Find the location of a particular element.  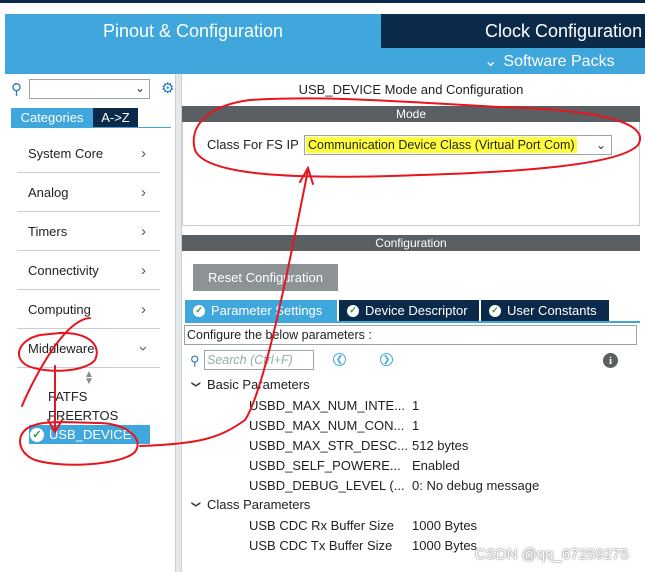

group-class-parameters: ❯ Class Parameters is located at coordinates (250, 504).